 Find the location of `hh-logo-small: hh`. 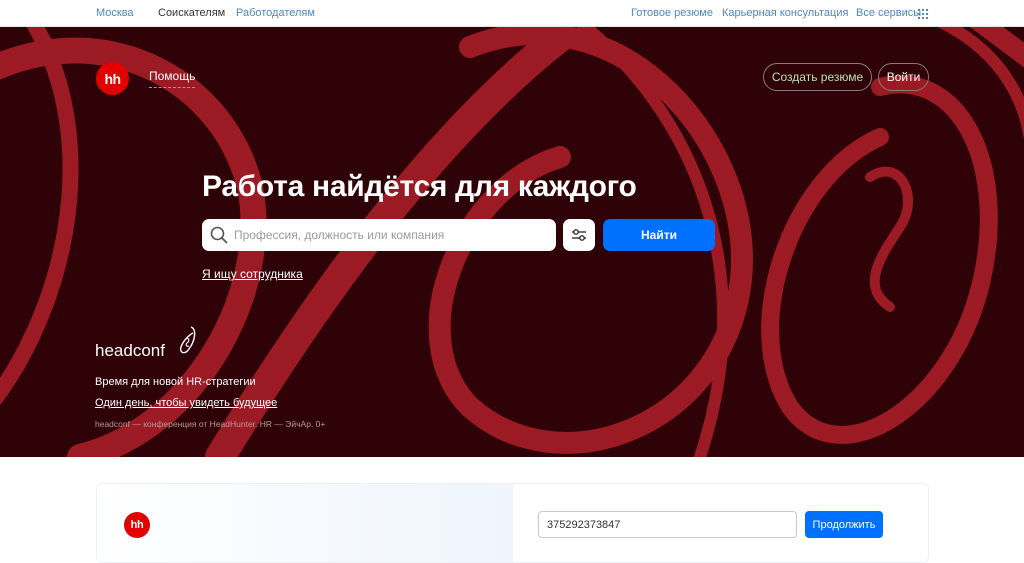

hh-logo-small: hh is located at coordinates (137, 525).